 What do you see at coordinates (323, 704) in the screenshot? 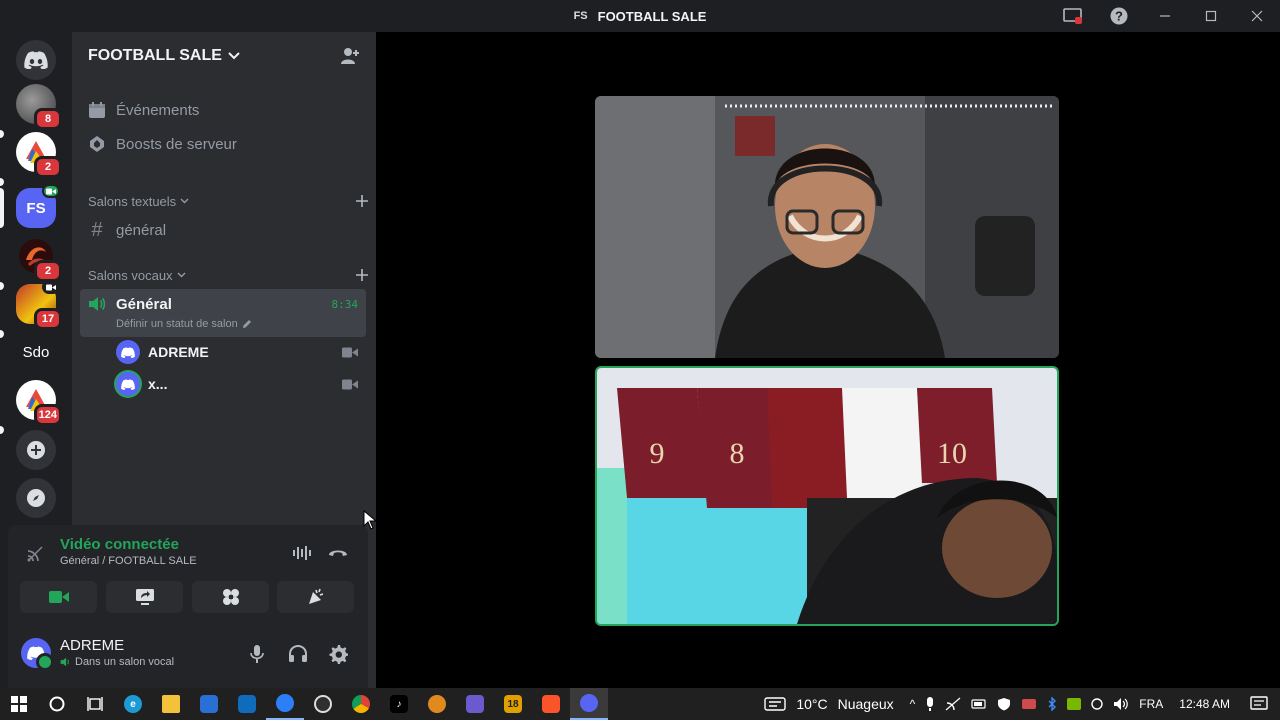
I see `taskbar-obs` at bounding box center [323, 704].